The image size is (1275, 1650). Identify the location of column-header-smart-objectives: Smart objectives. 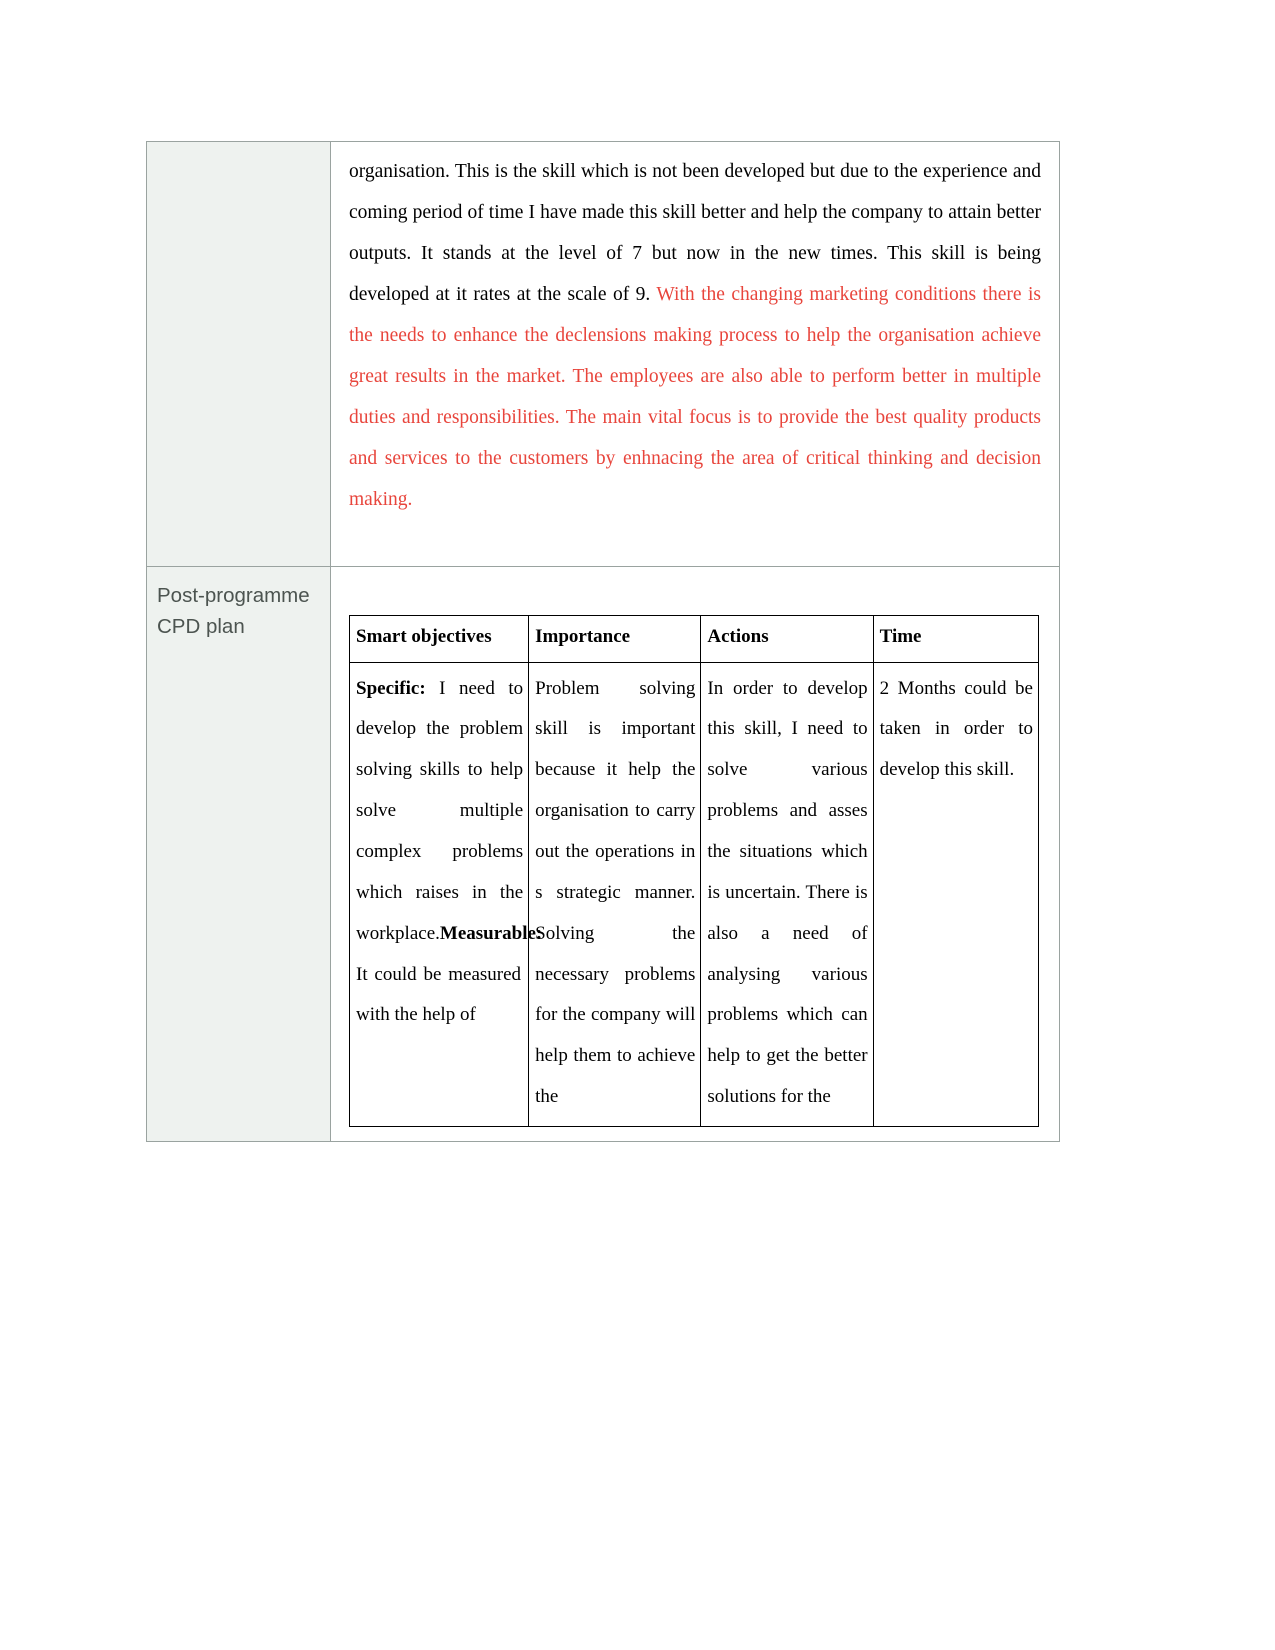
(439, 639).